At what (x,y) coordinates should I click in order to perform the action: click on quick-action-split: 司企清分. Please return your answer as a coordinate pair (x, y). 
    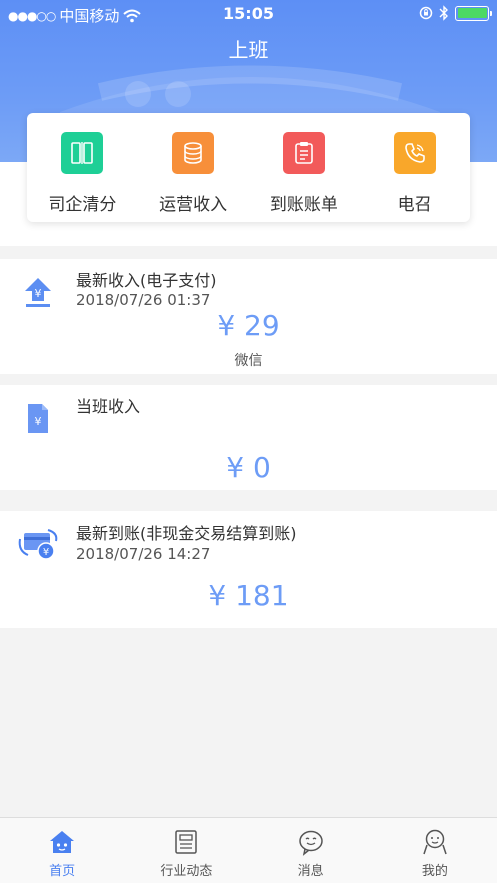
    Looking at the image, I should click on (82, 167).